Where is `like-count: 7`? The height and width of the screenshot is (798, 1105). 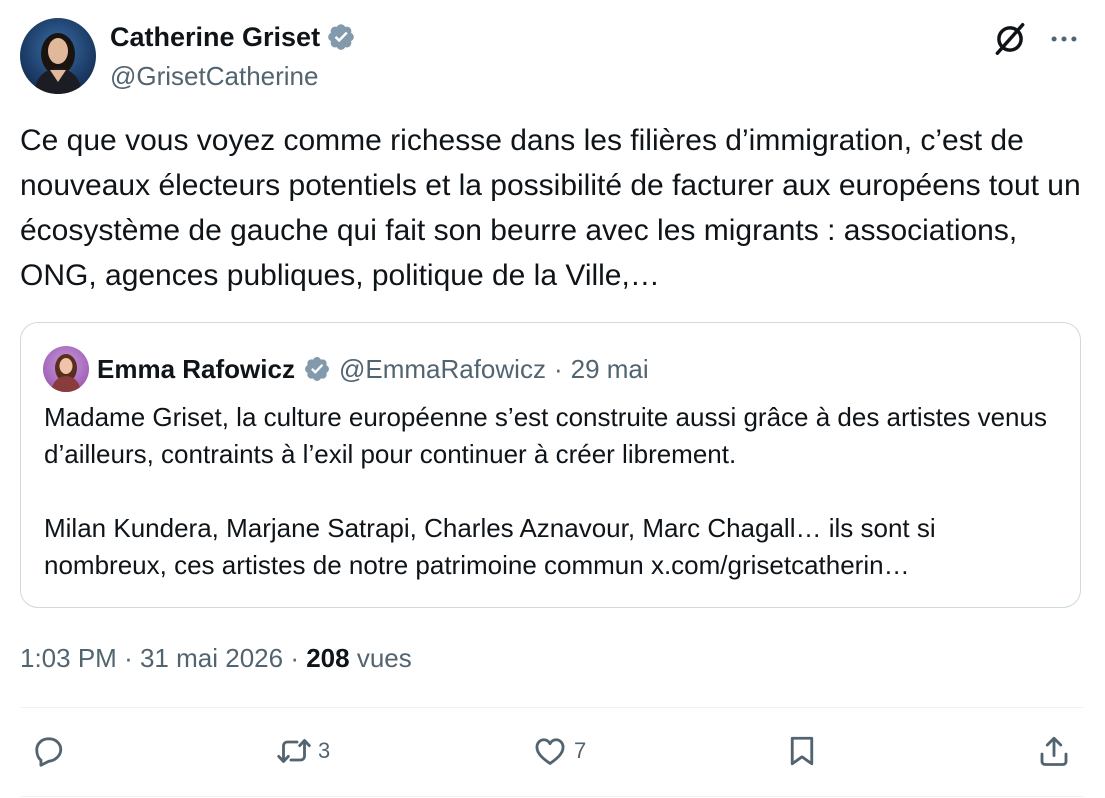 like-count: 7 is located at coordinates (580, 750).